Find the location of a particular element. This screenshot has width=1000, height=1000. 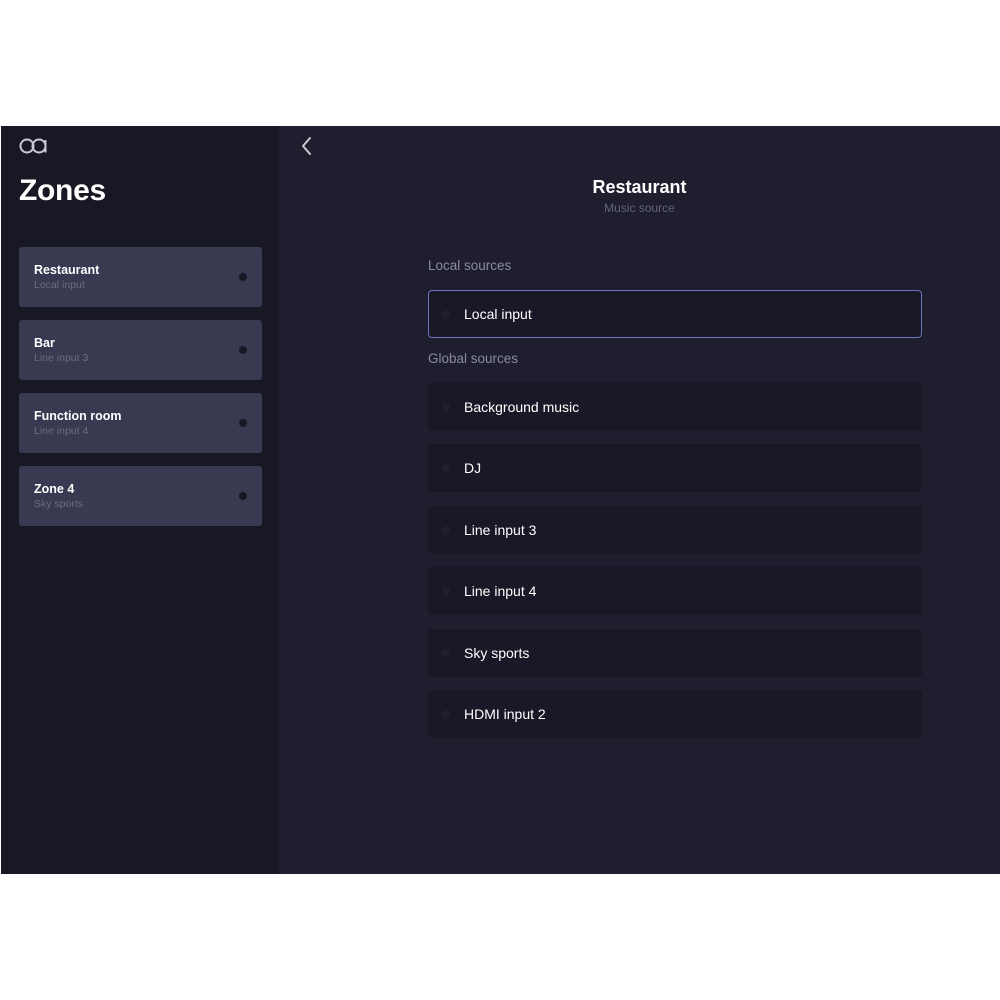

zone-card-function-room: Function room Line input 4 is located at coordinates (140, 423).